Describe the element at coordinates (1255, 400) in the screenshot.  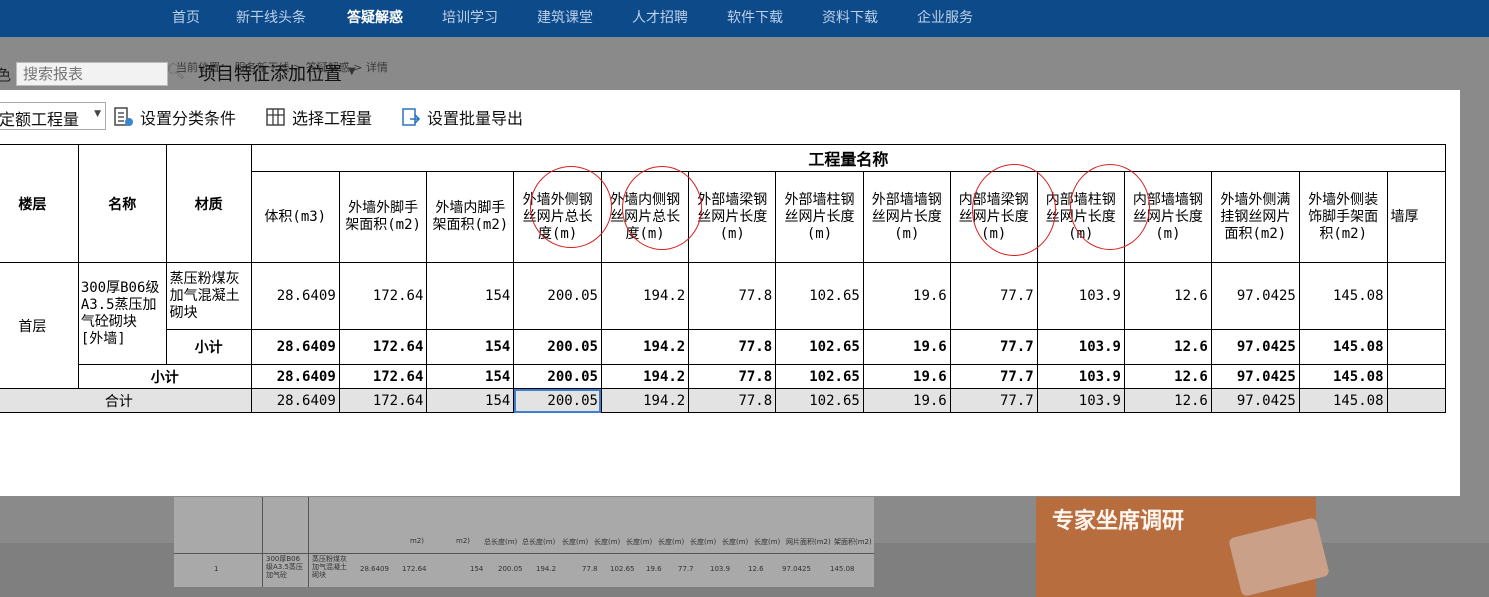
I see `total-cell: 97.0425` at that location.